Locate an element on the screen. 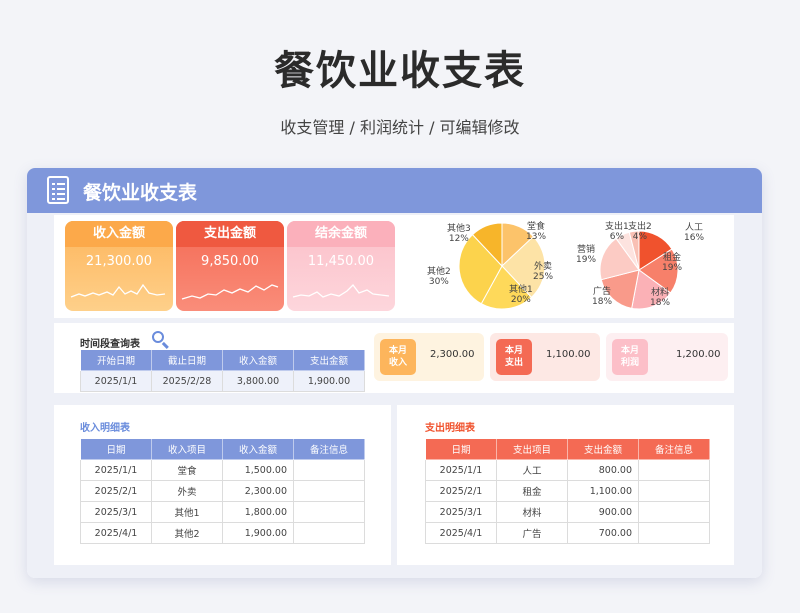 This screenshot has width=800, height=613. income-pie-label-other2: 其他2 30% is located at coordinates (439, 277).